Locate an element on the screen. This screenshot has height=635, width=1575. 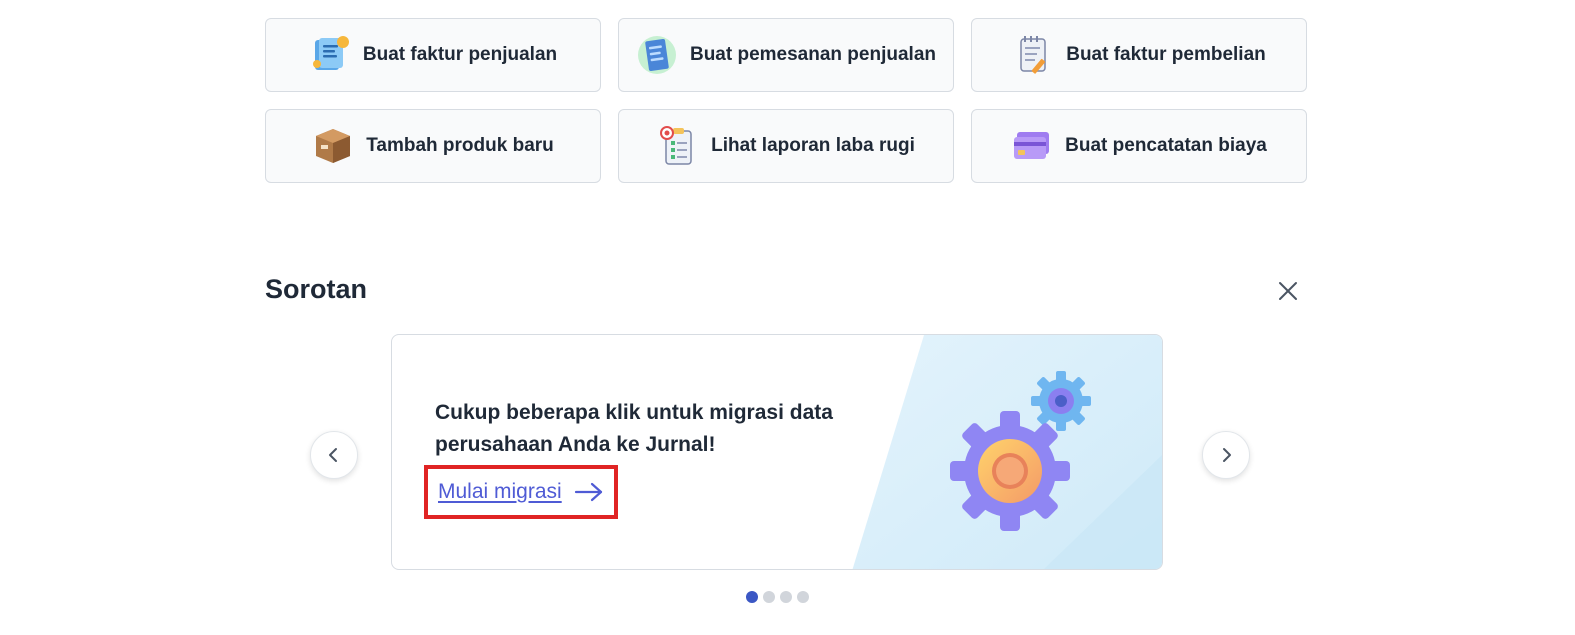
start-migration-label: Mulai migrasi is located at coordinates (500, 491).